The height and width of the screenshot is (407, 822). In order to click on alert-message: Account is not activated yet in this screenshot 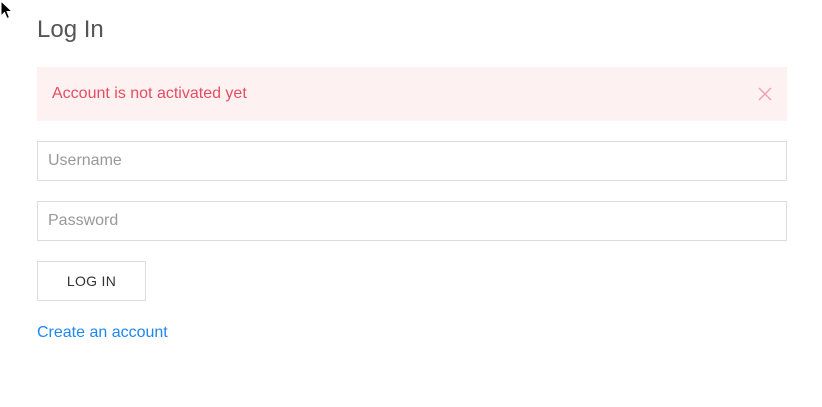, I will do `click(149, 93)`.